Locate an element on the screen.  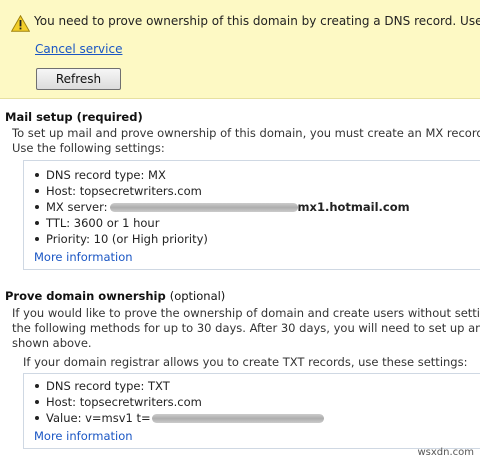
prove-ownership-heading: Prove domain ownership (optional) is located at coordinates (115, 296).